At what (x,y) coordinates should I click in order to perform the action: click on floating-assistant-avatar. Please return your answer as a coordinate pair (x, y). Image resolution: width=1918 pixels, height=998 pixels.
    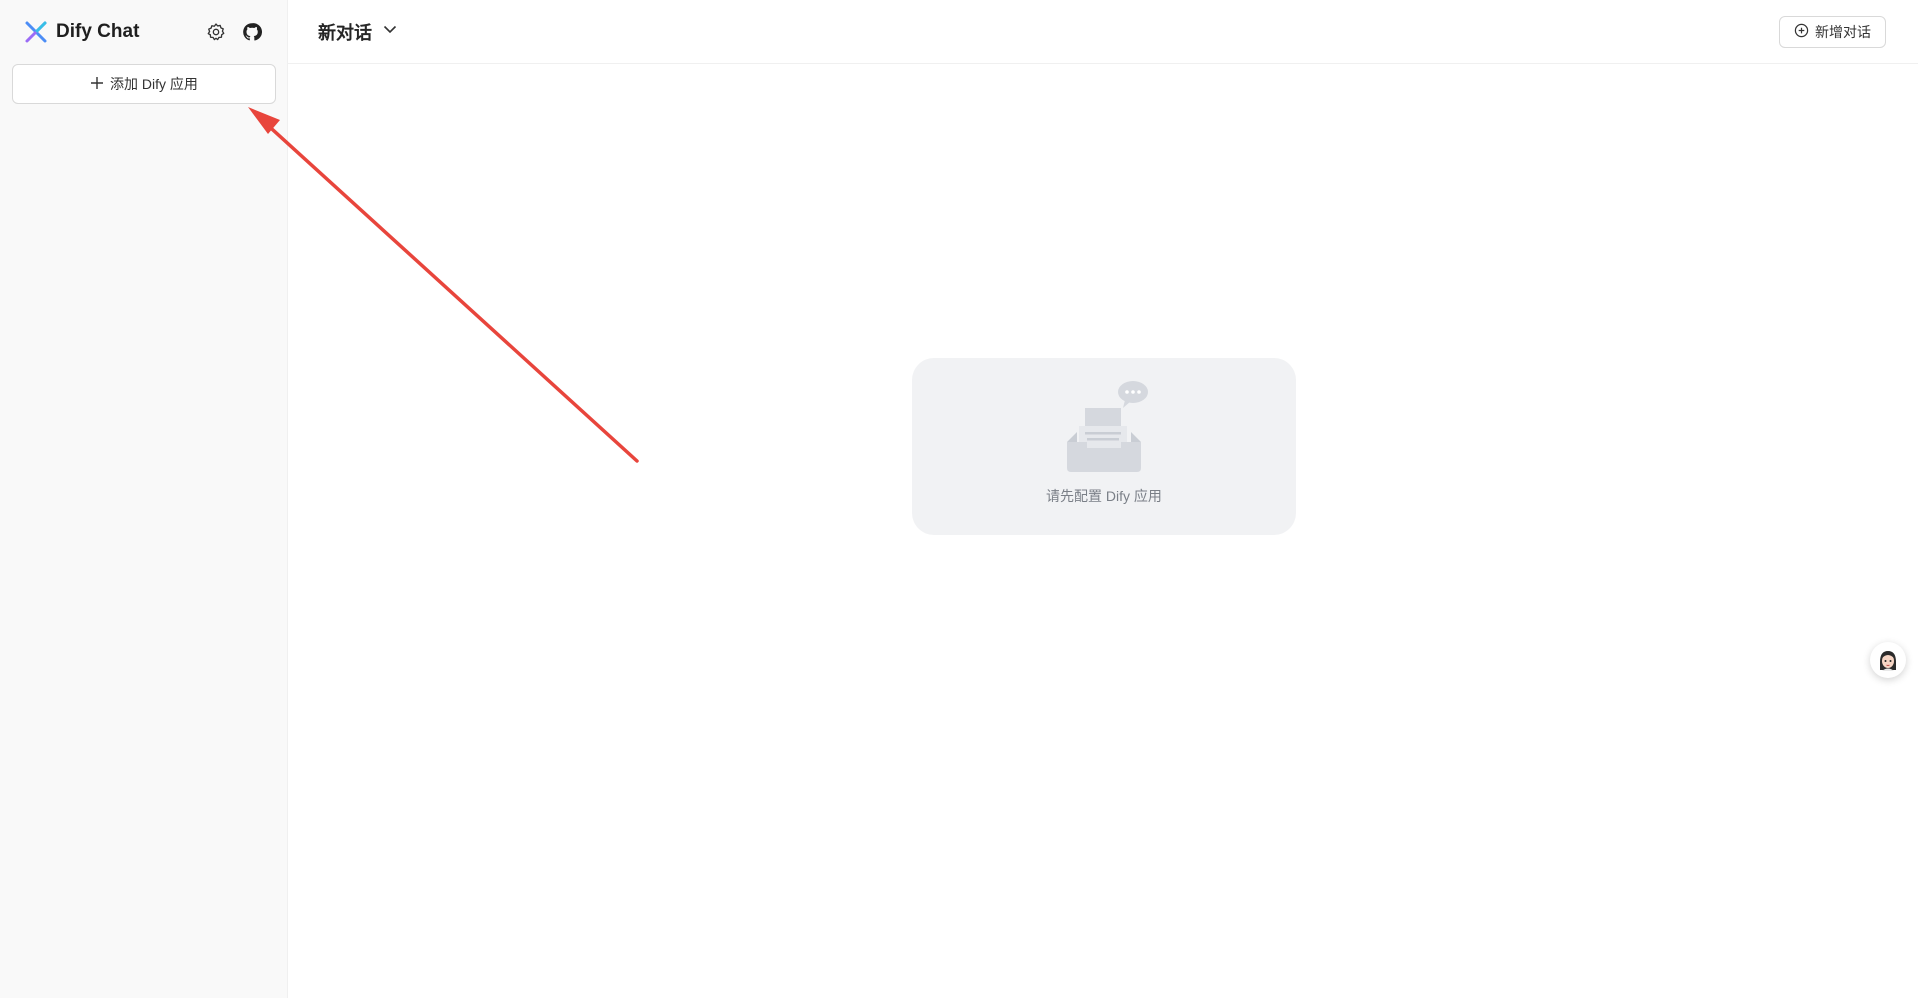
    Looking at the image, I should click on (1888, 660).